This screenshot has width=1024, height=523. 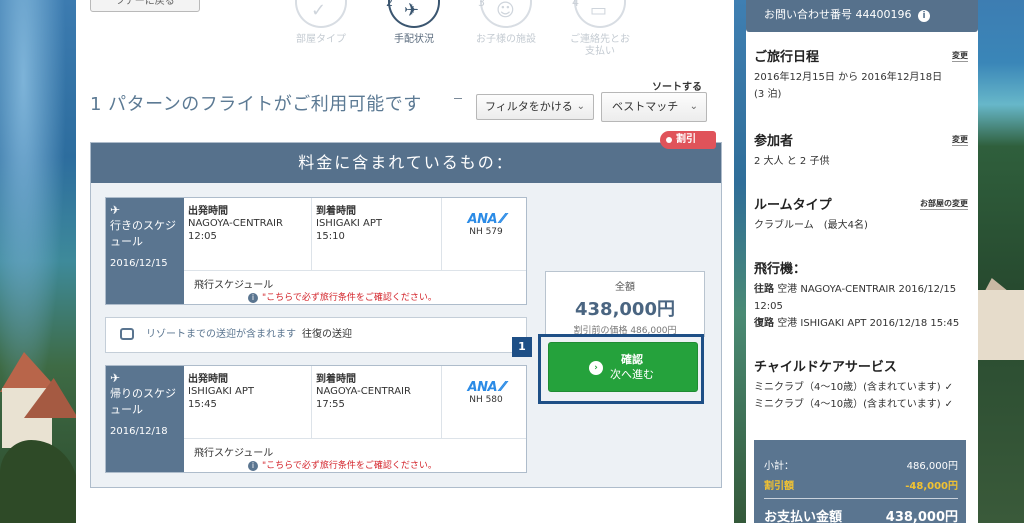 I want to click on bus-icon, so click(x=127, y=334).